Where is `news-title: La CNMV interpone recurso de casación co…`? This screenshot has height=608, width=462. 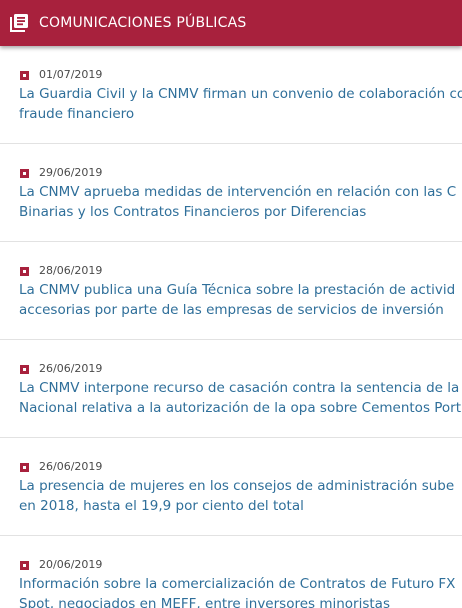
news-title: La CNMV interpone recurso de casación co… is located at coordinates (240, 398).